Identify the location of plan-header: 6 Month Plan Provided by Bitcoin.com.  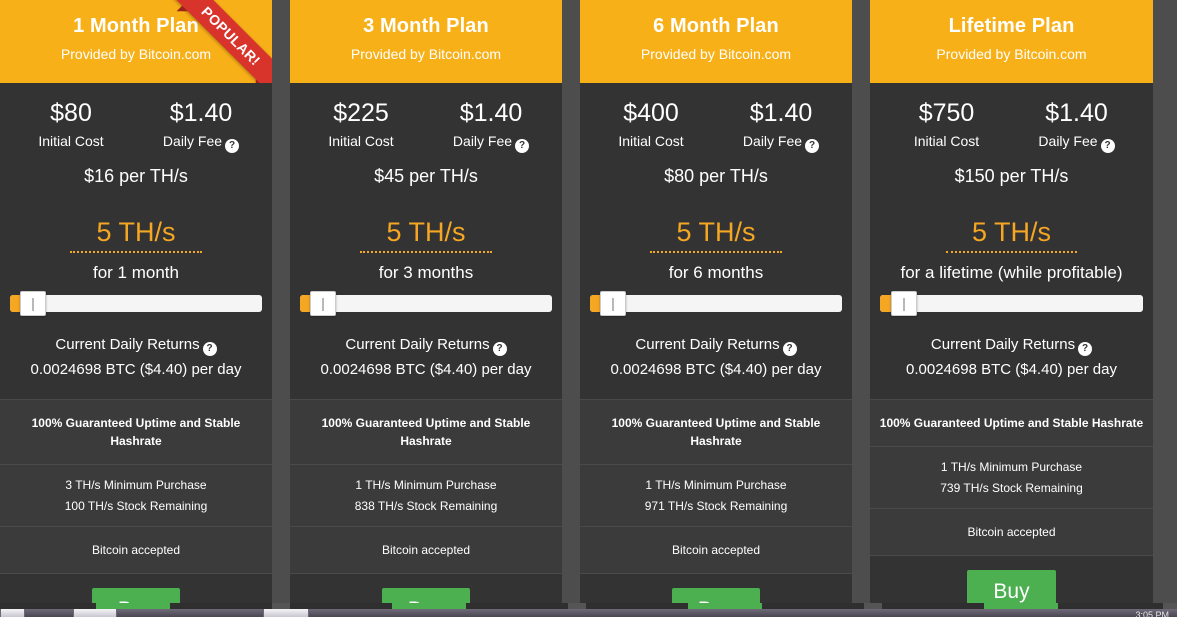
(716, 41).